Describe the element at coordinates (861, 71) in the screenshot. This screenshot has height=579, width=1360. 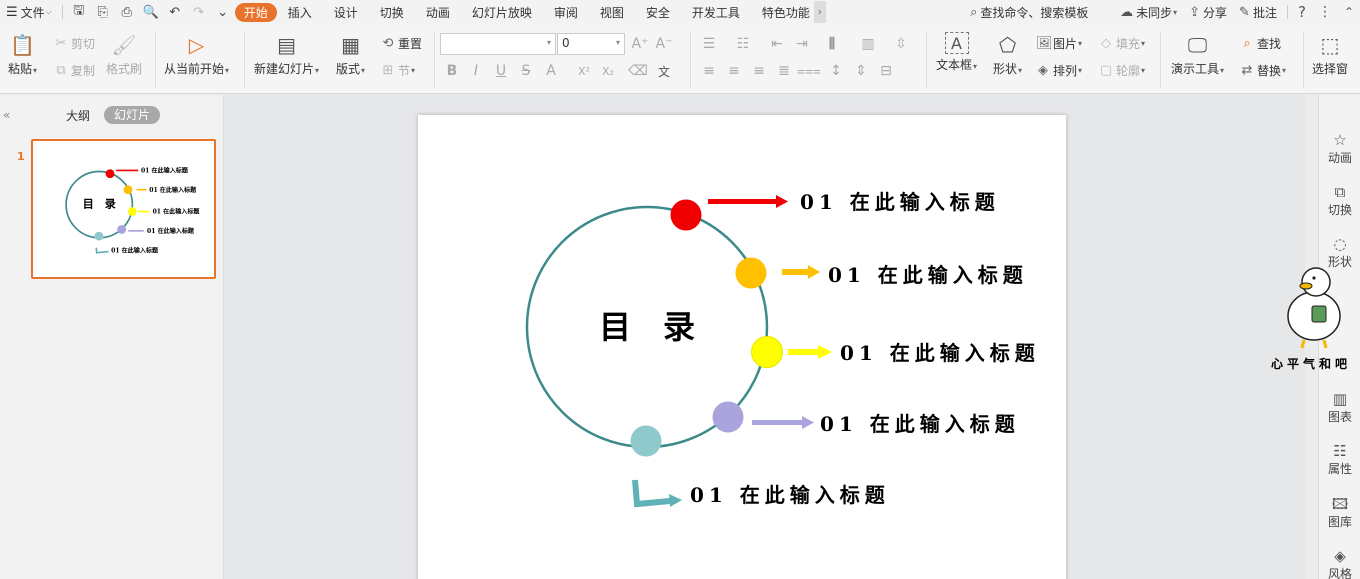
I see `paragraph-spacing-icon: ⇕` at that location.